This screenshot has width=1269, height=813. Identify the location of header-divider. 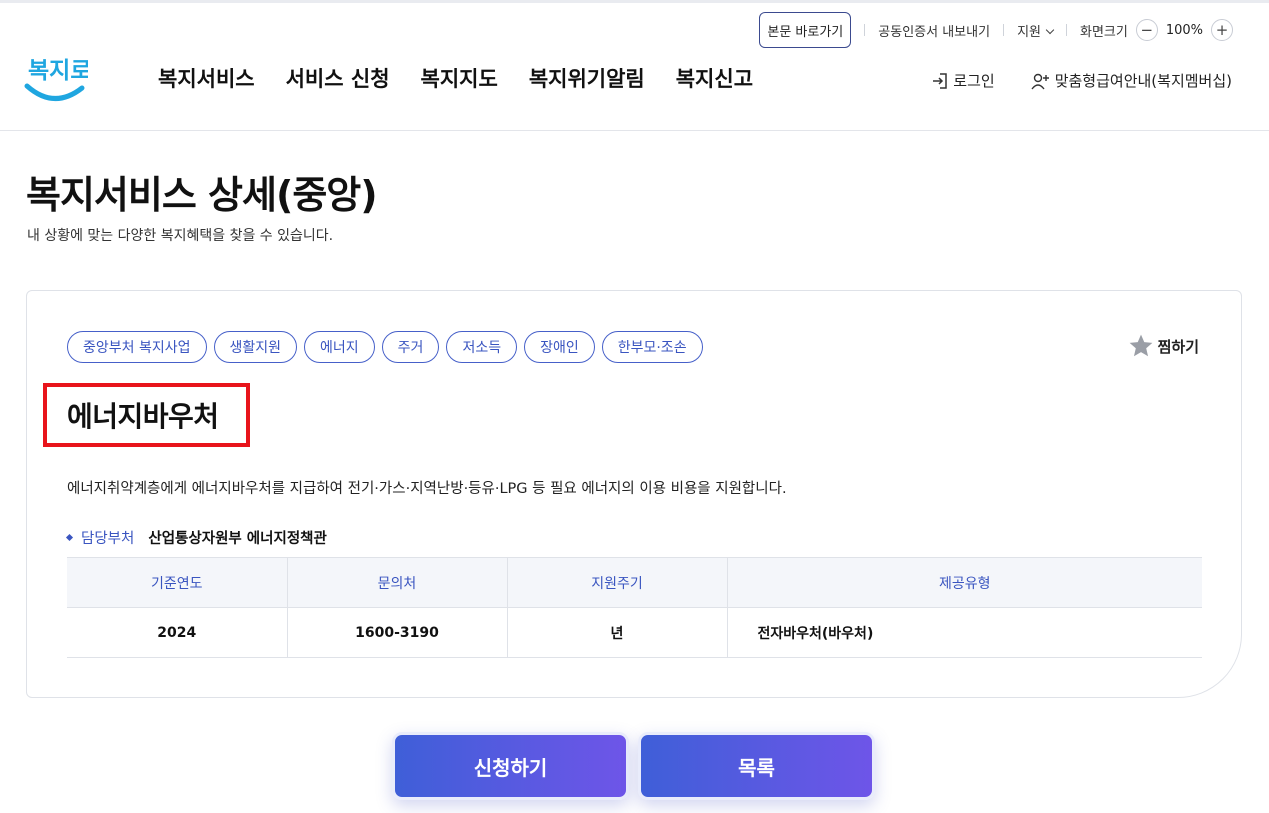
(634, 130).